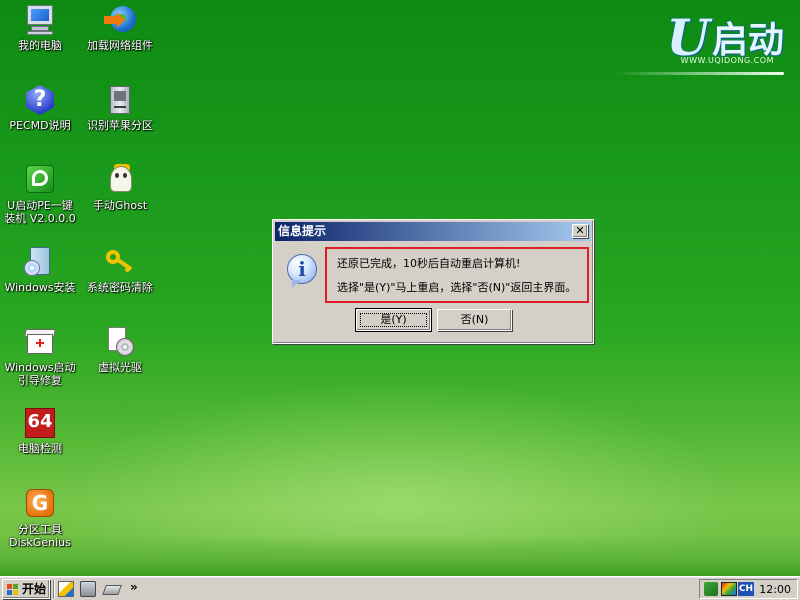 This screenshot has width=800, height=600. I want to click on desktop-icon-virtual-cd: 虚拟光驱, so click(120, 350).